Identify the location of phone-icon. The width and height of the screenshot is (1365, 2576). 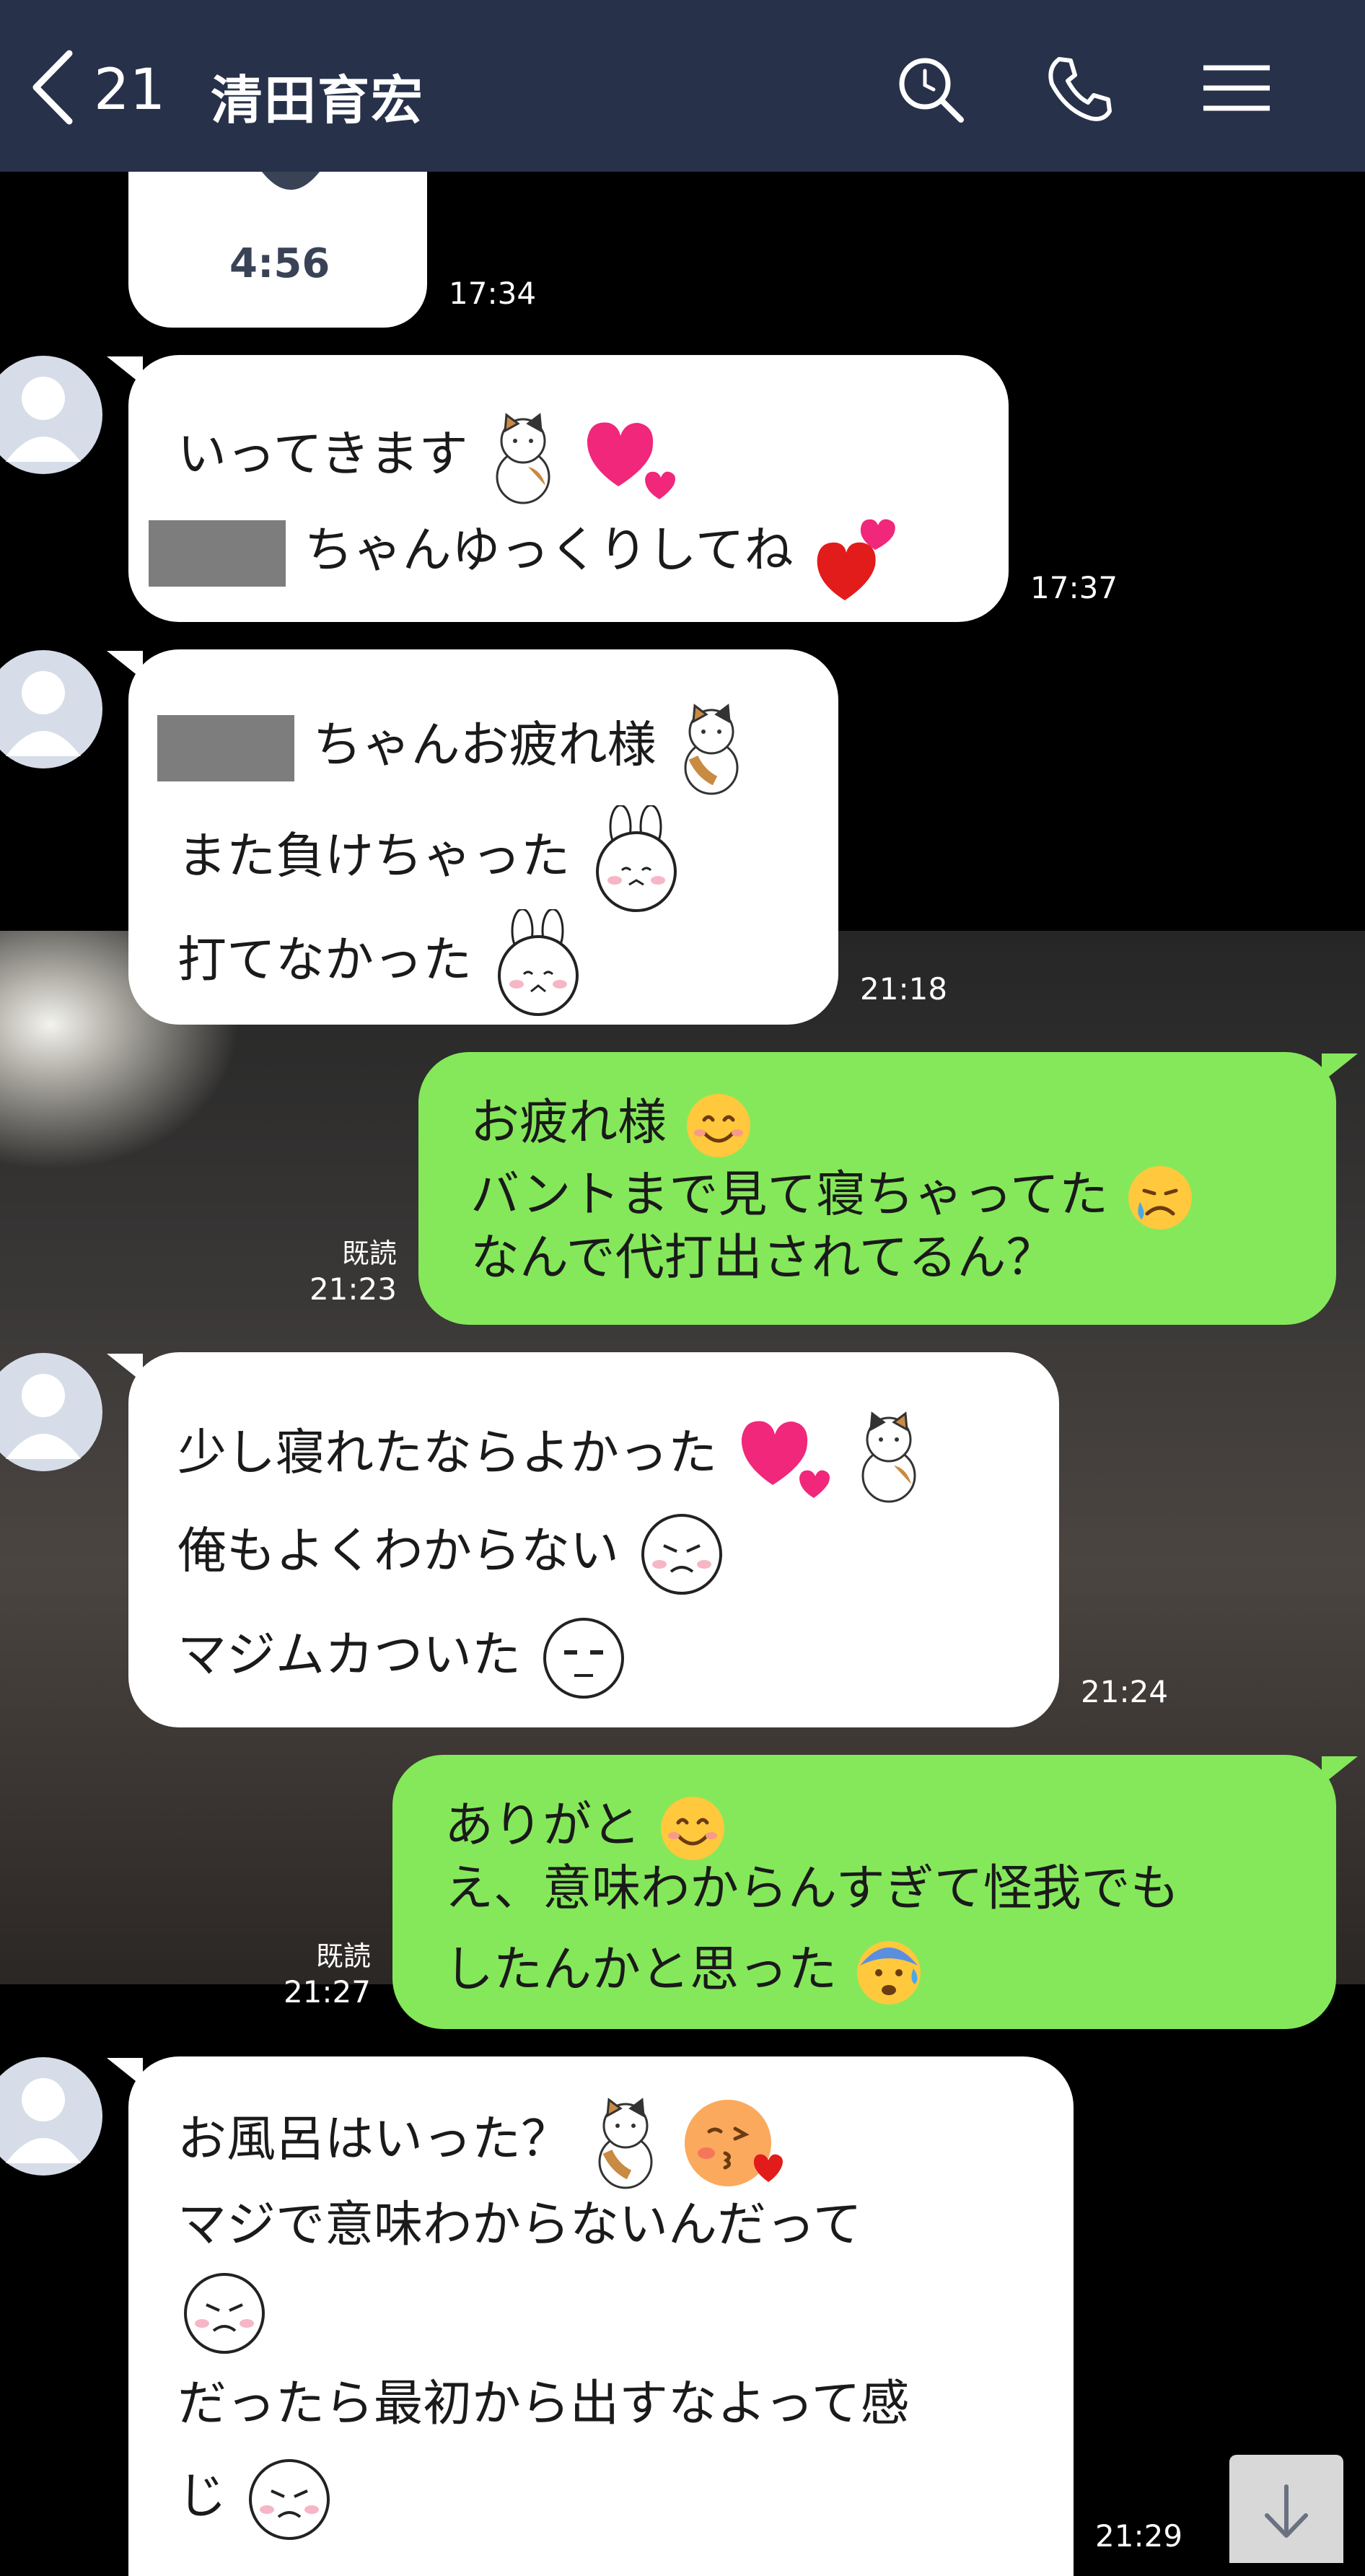
(1079, 88).